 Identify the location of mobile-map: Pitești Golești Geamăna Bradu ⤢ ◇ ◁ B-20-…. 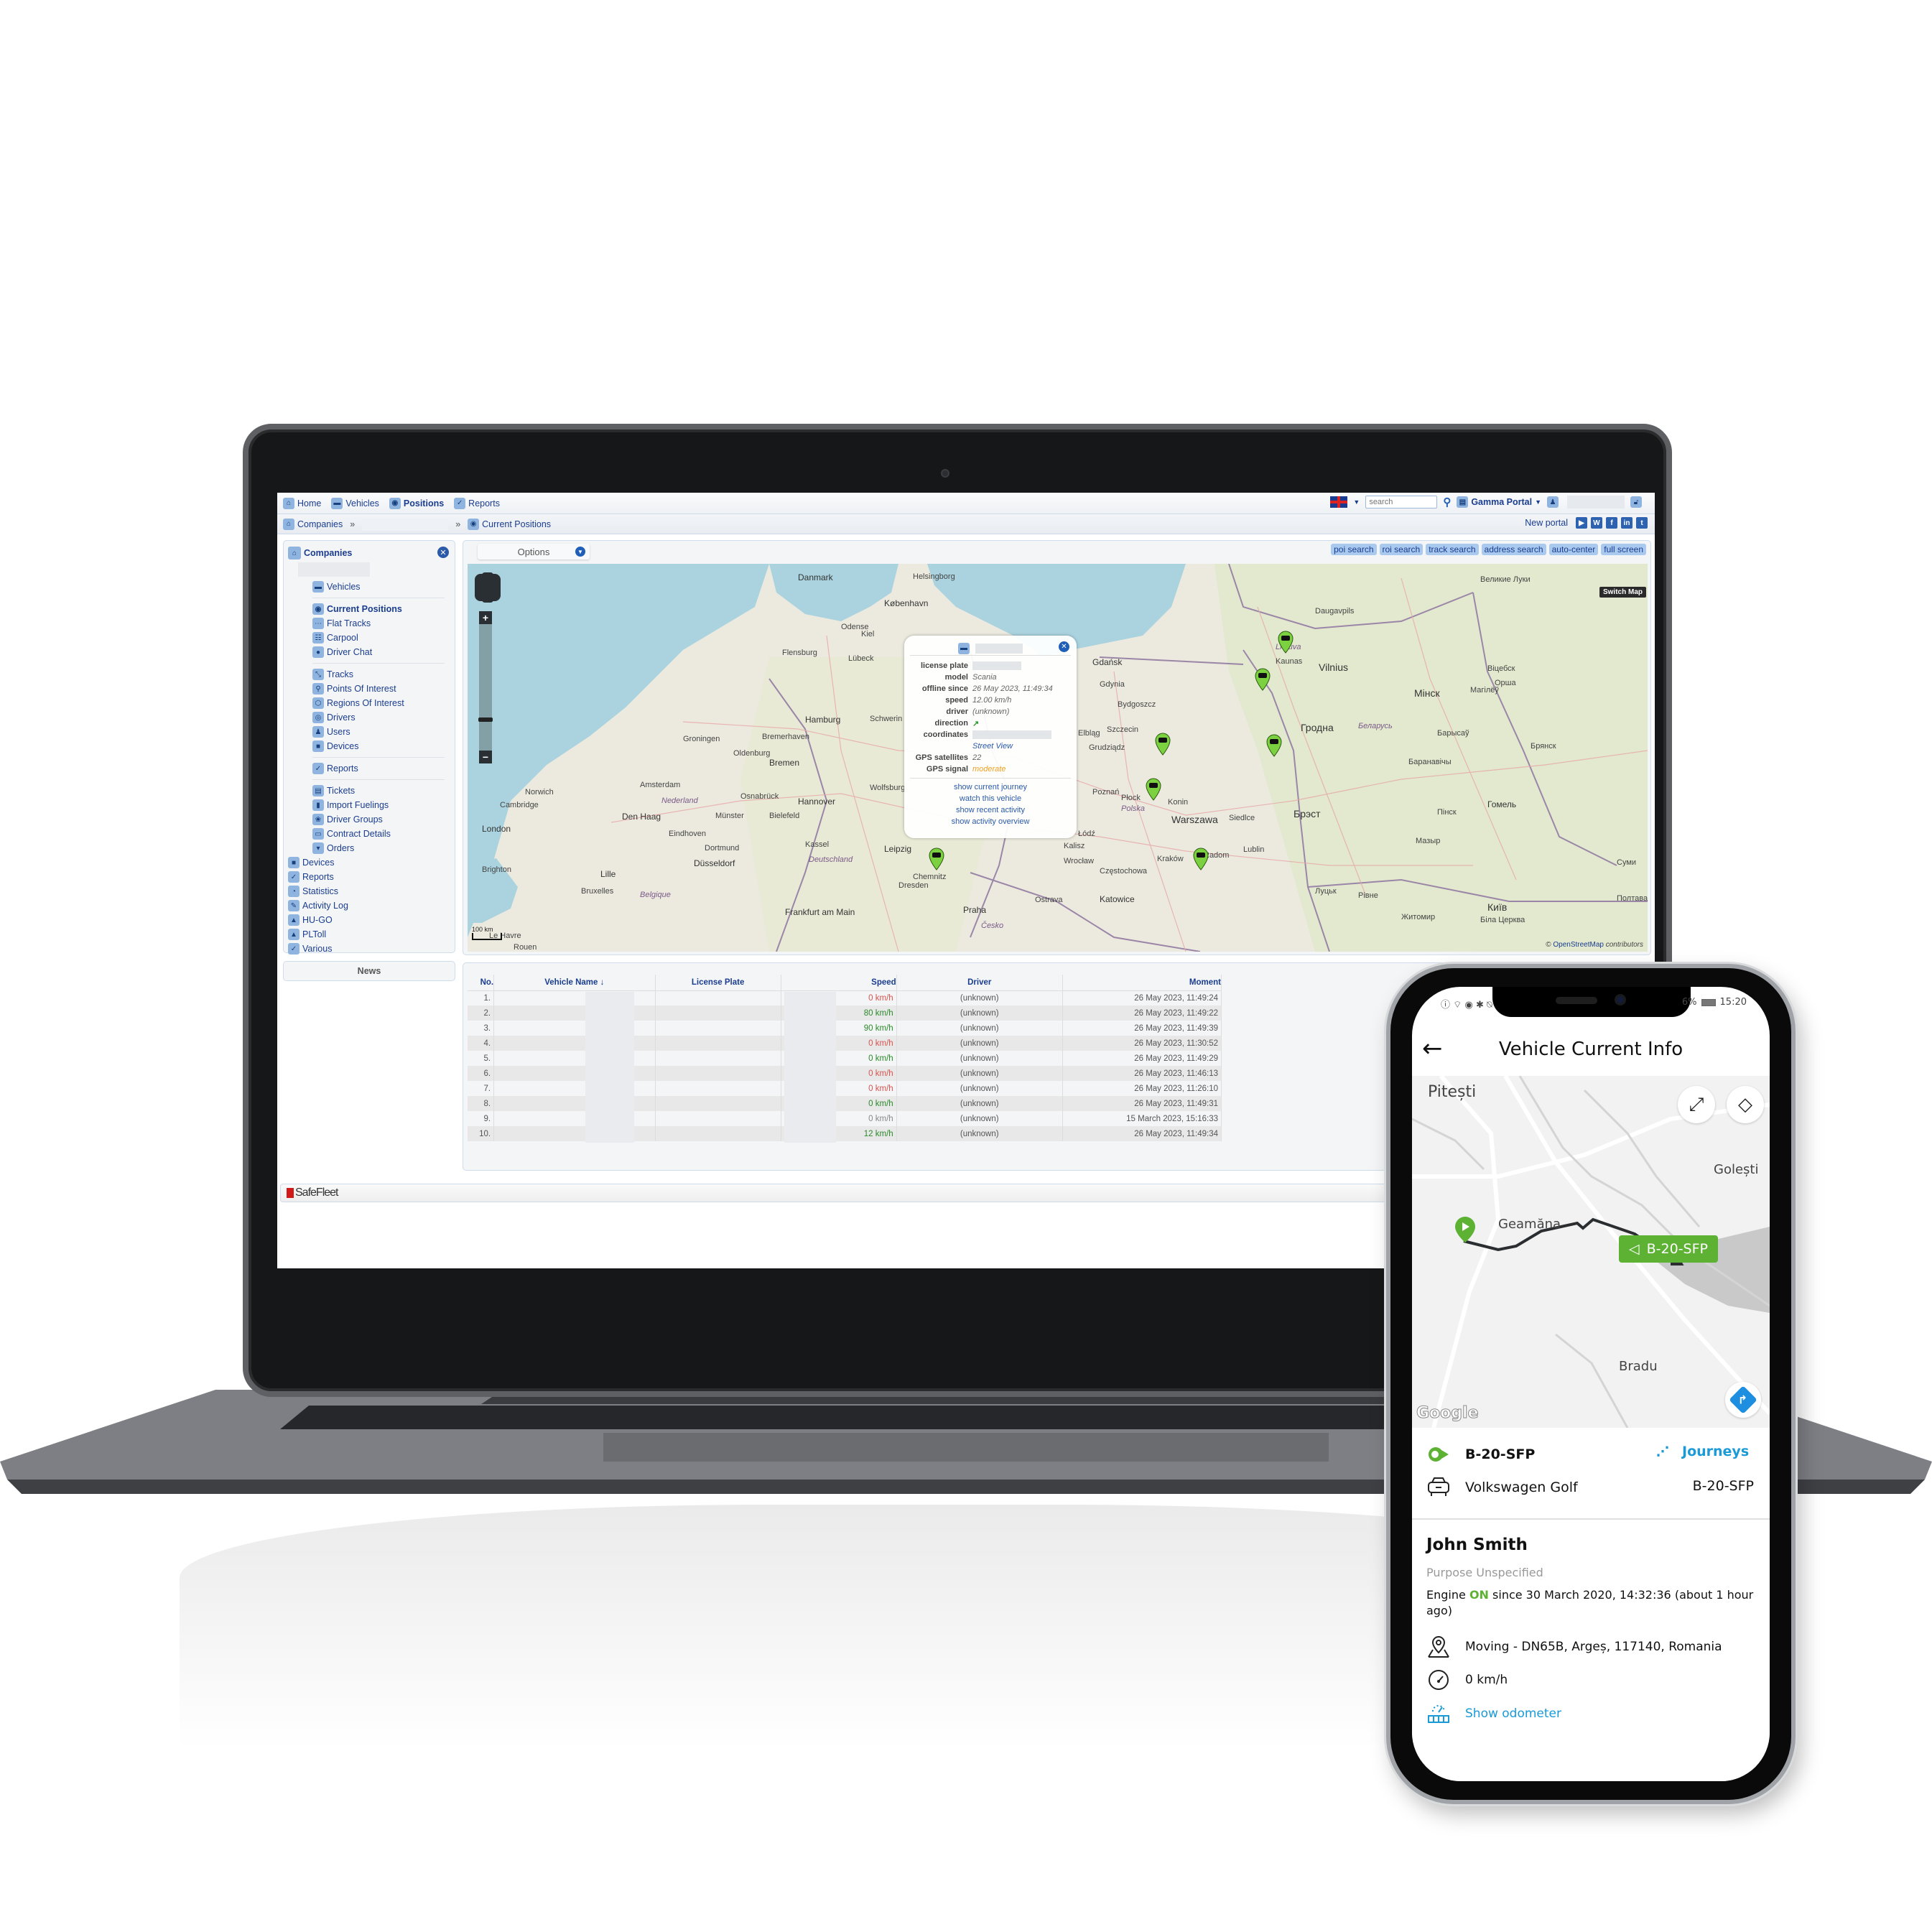
(1591, 1252).